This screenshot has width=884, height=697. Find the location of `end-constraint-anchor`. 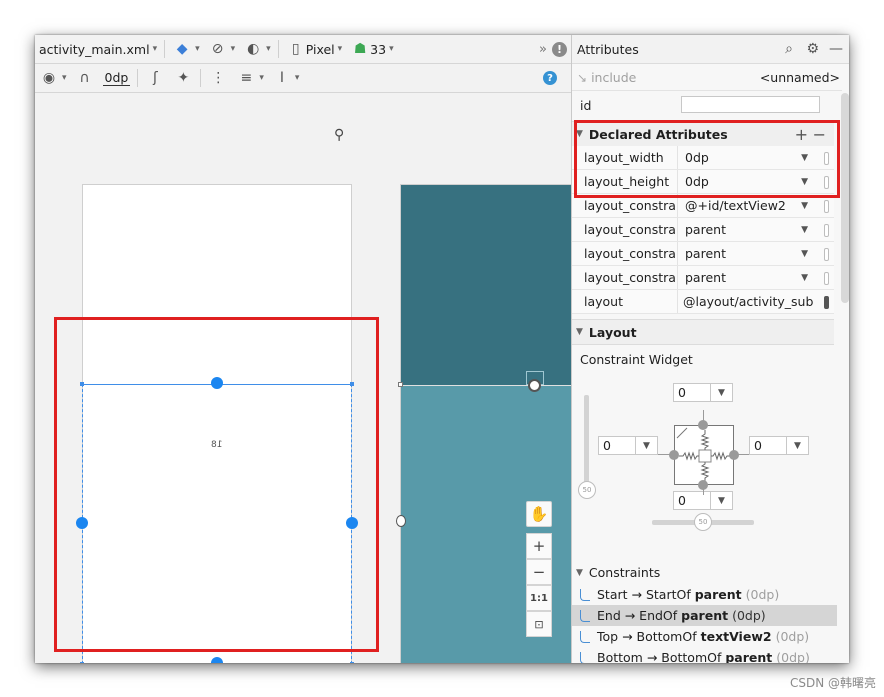

end-constraint-anchor is located at coordinates (352, 523).